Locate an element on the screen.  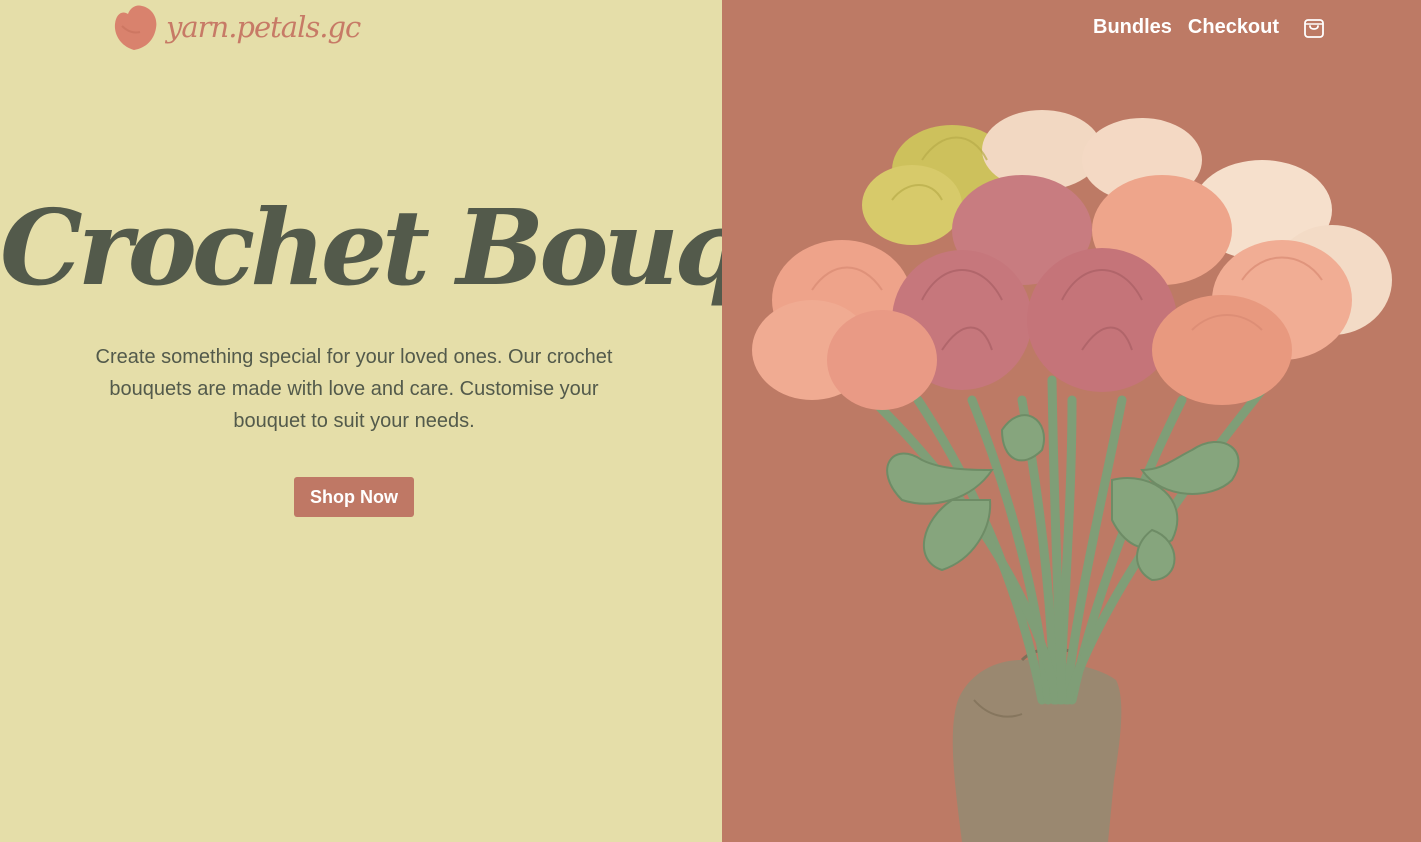
brand-logo: yarn.petals.gc is located at coordinates (236, 29).